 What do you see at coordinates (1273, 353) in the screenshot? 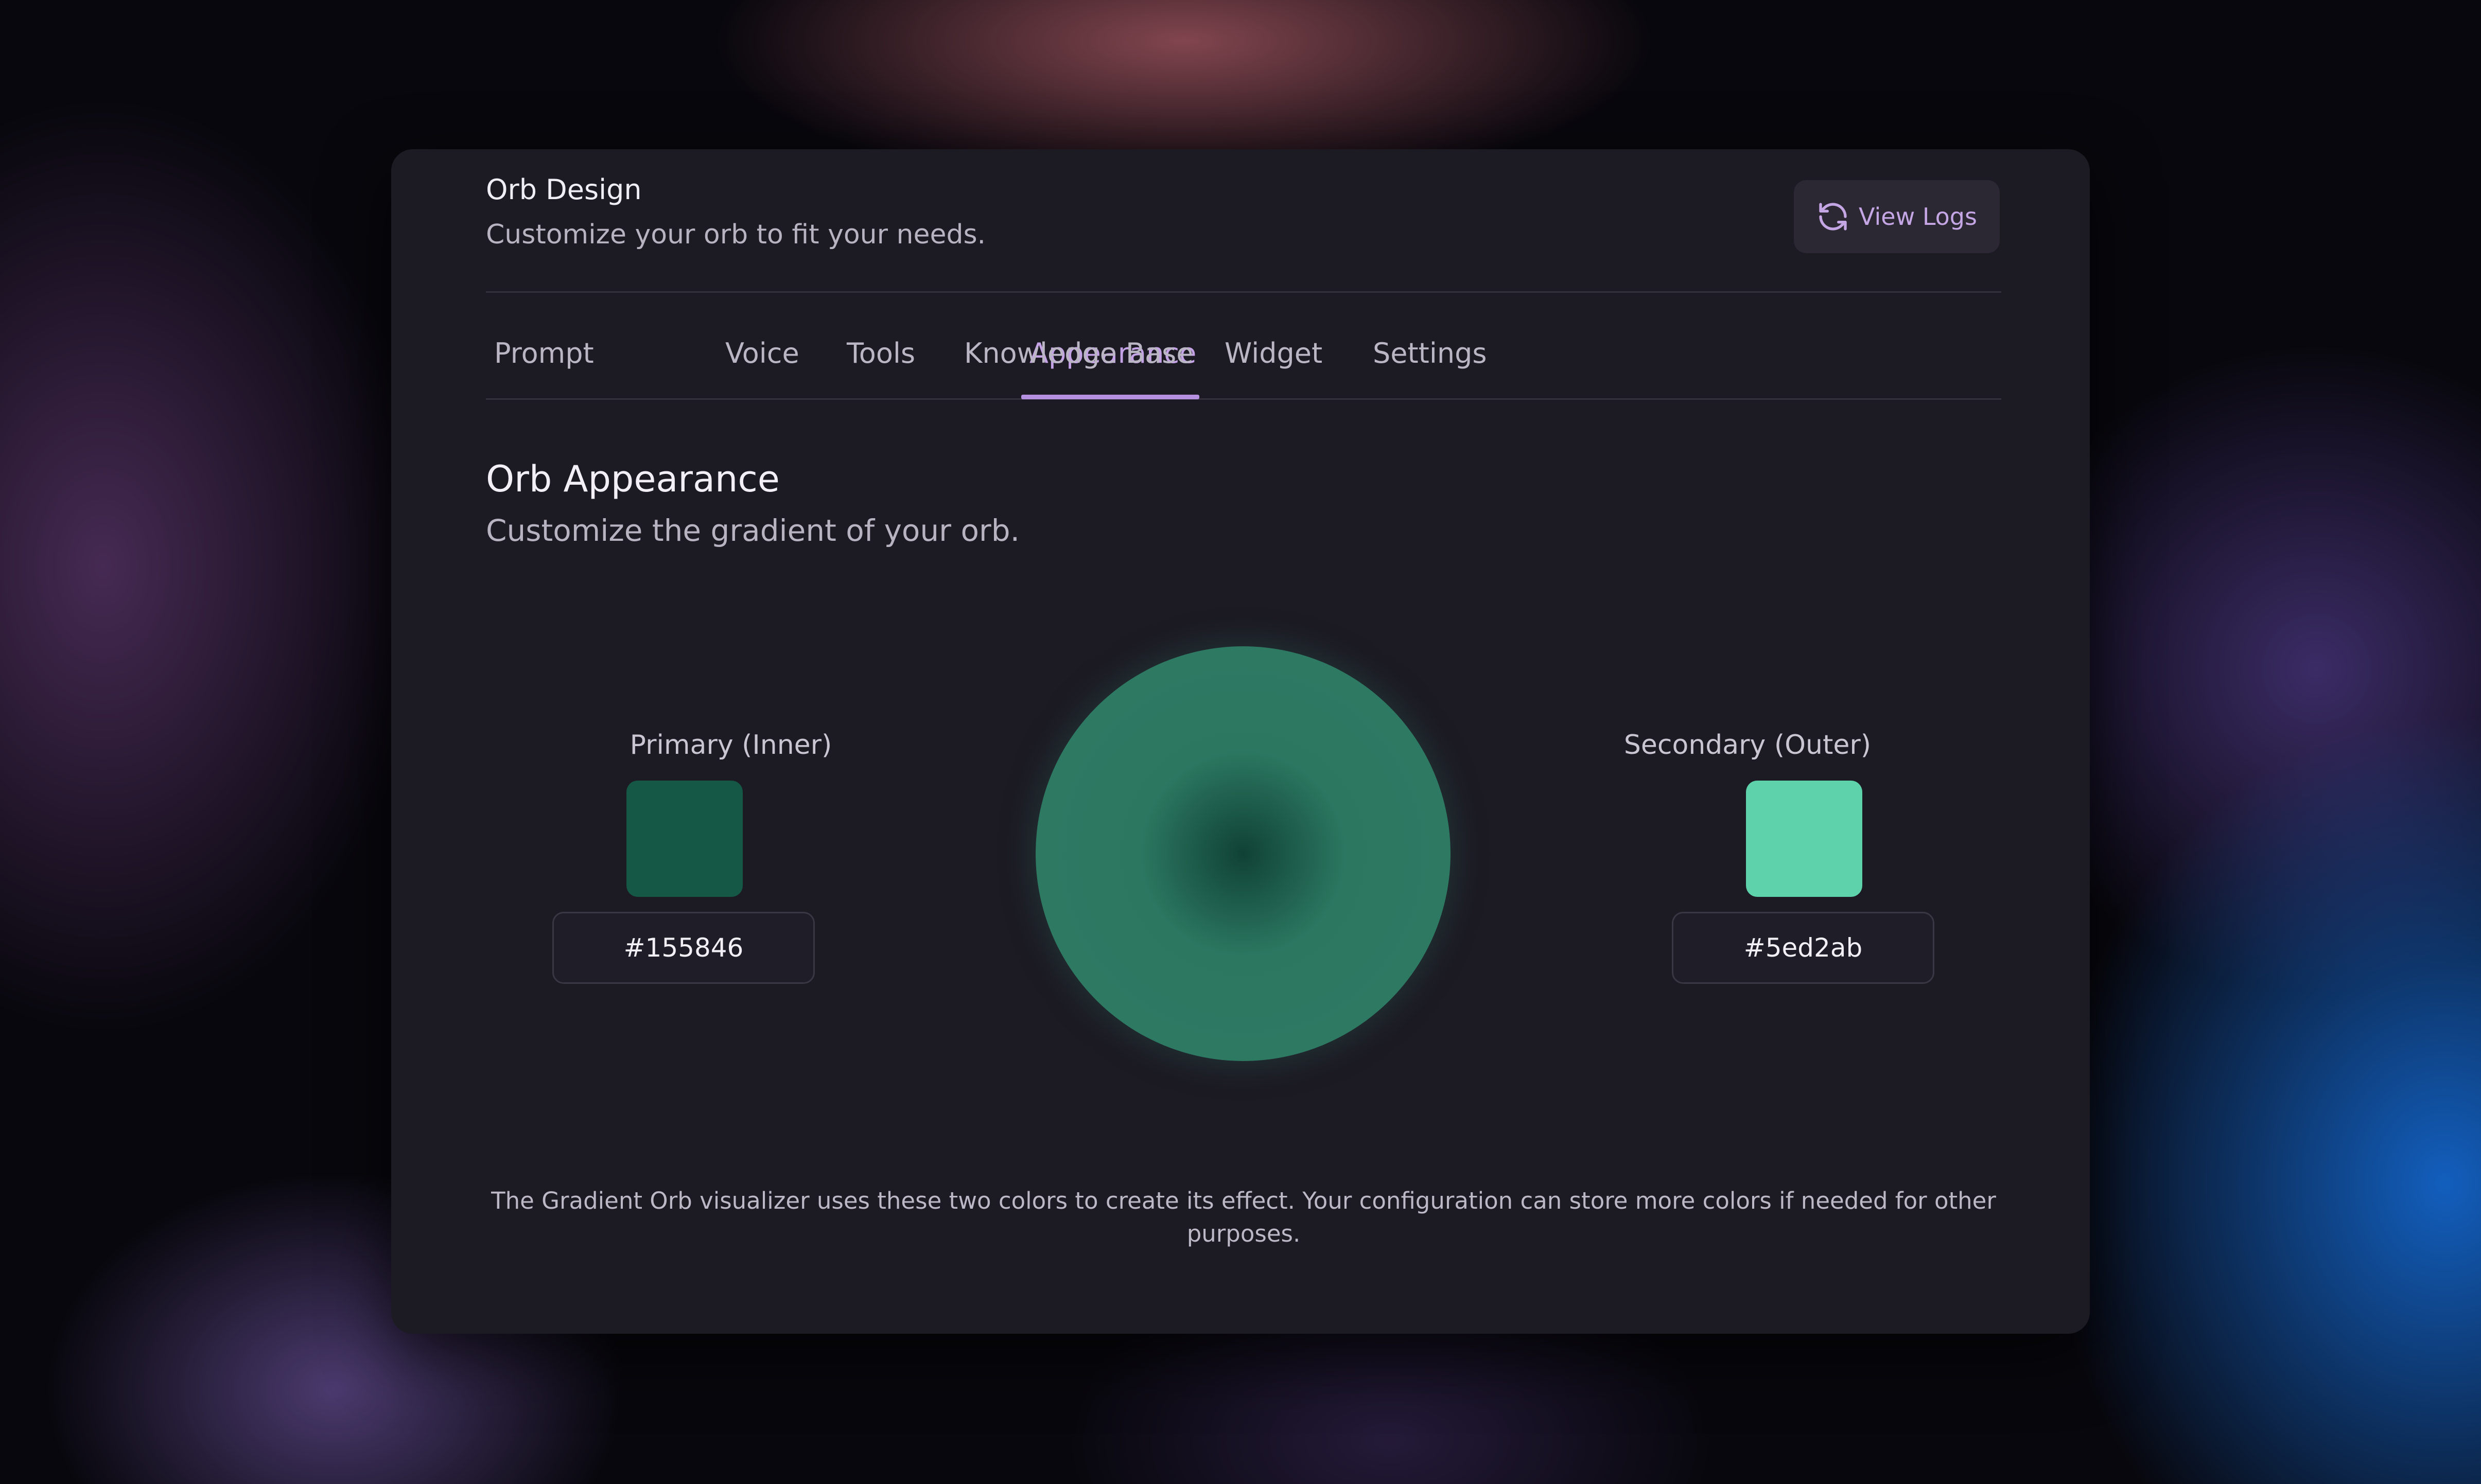
I see `tab-widget: Widget` at bounding box center [1273, 353].